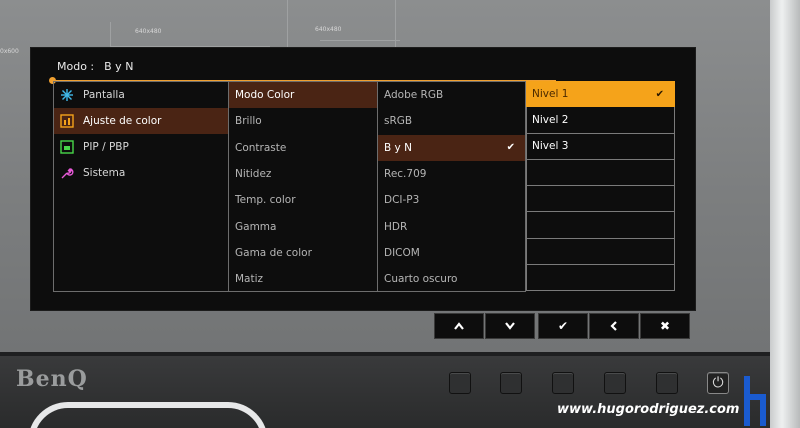 The image size is (800, 428). Describe the element at coordinates (451, 200) in the screenshot. I see `color-mode-item: DCI-P3` at that location.